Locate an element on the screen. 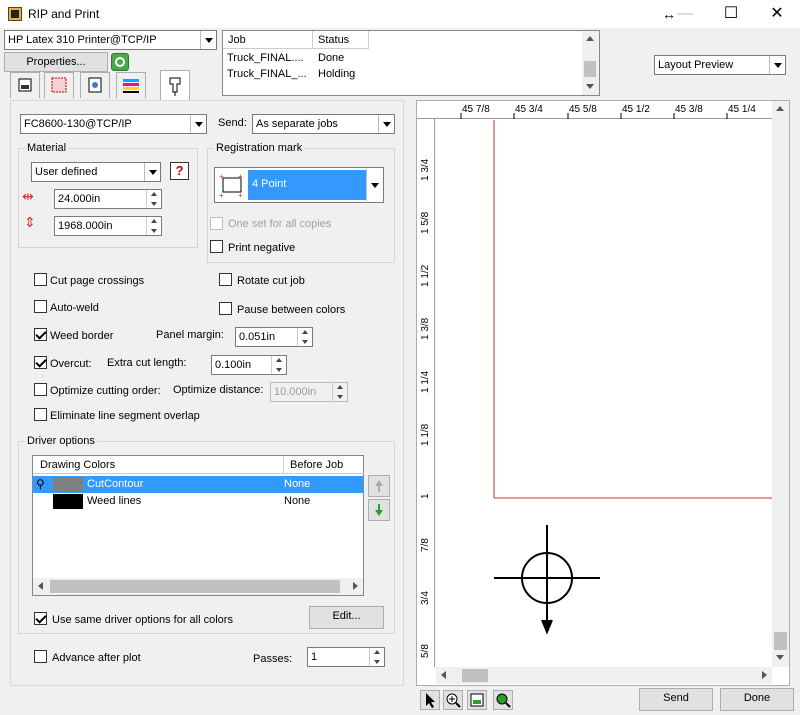 The height and width of the screenshot is (715, 800). zoom-selection-button is located at coordinates (503, 700).